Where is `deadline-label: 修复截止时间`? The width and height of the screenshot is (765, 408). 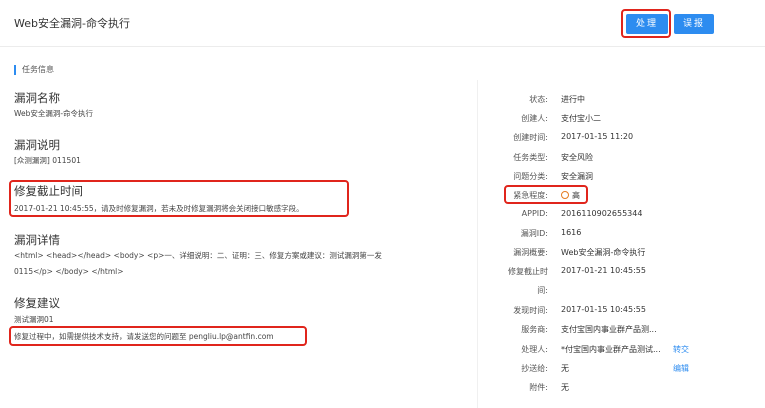
deadline-label: 修复截止时间 is located at coordinates (48, 191).